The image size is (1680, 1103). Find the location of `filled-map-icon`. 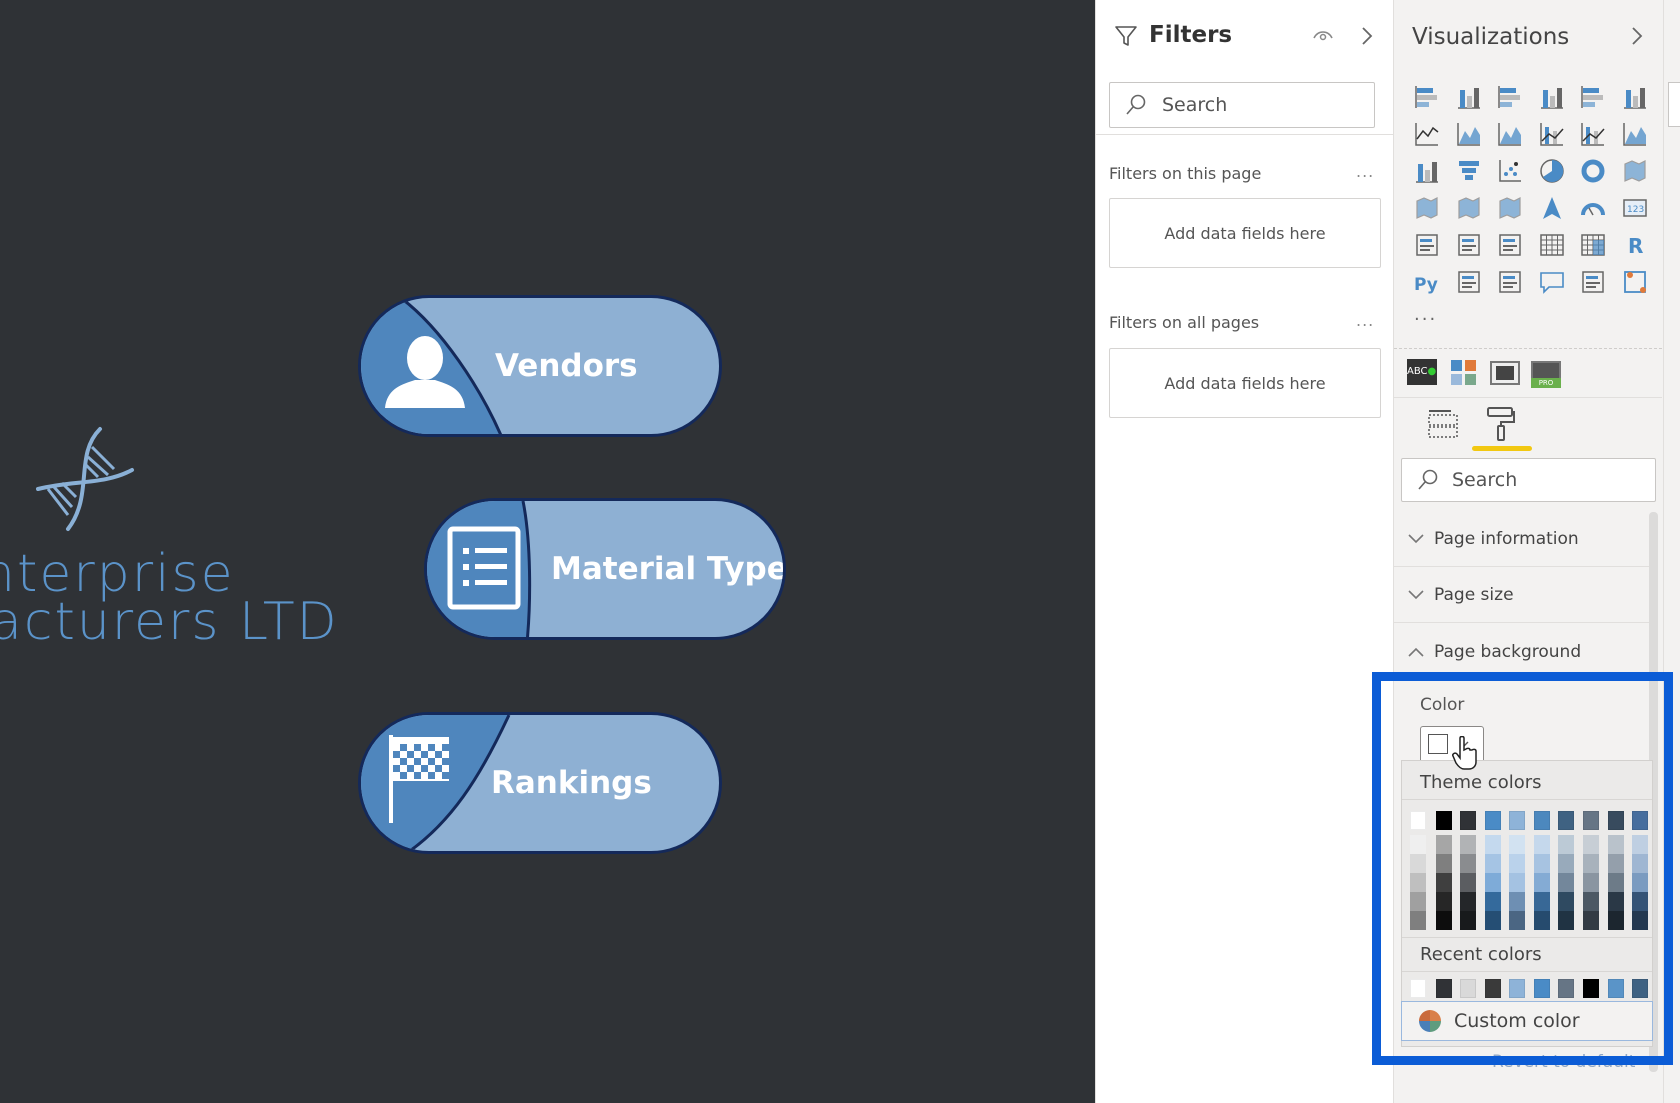

filled-map-icon is located at coordinates (1469, 208).